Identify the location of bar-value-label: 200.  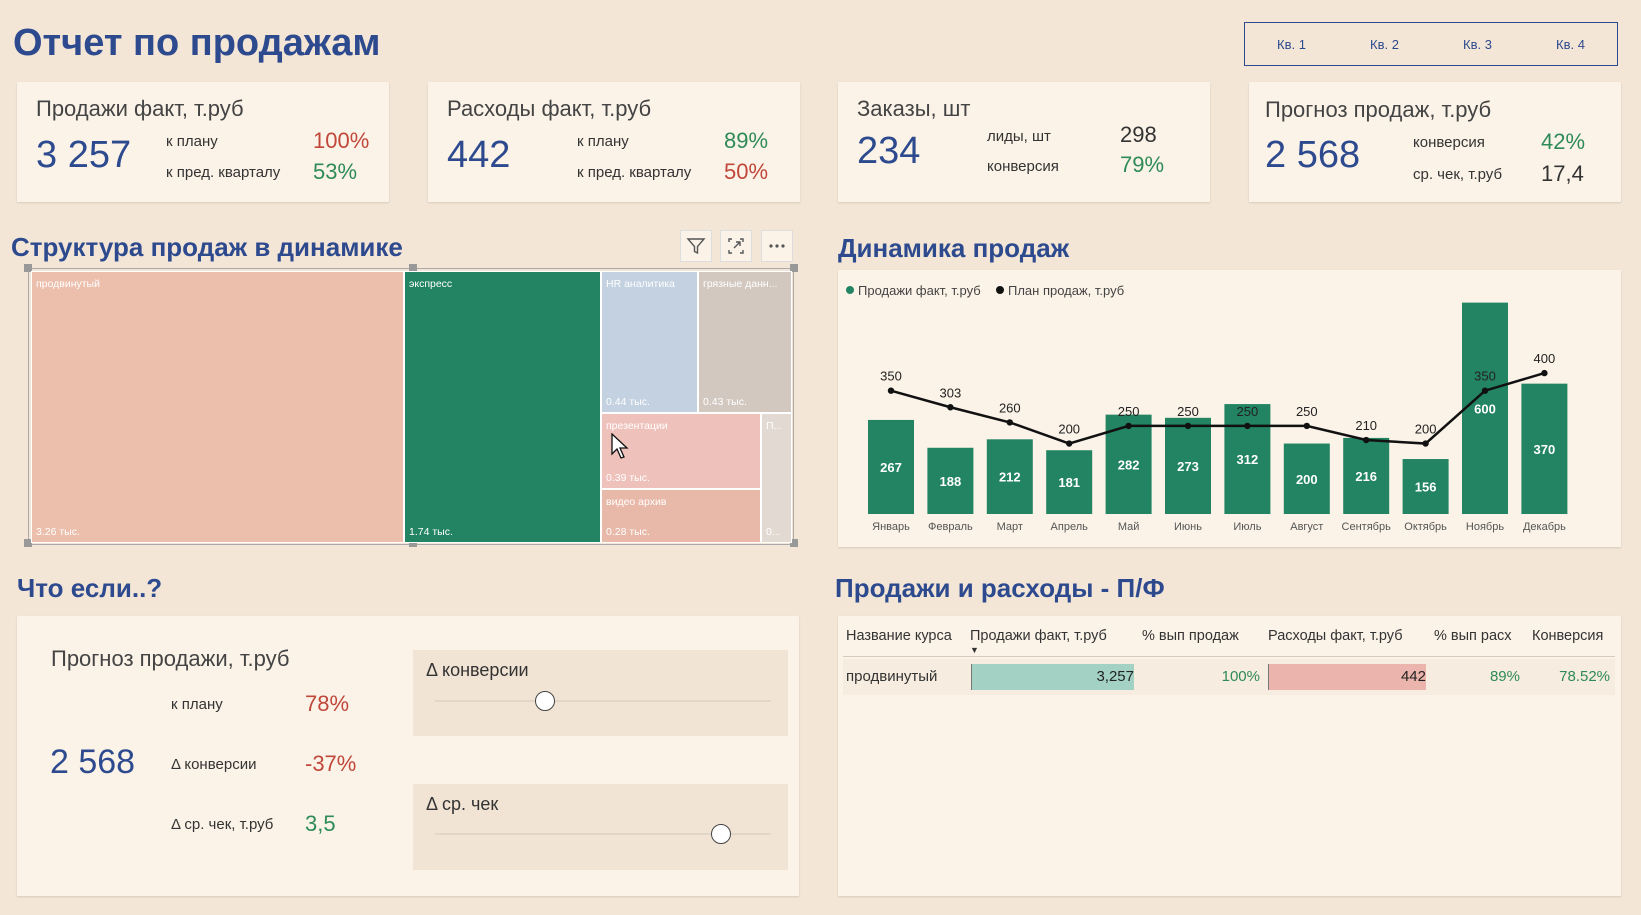
(1307, 479).